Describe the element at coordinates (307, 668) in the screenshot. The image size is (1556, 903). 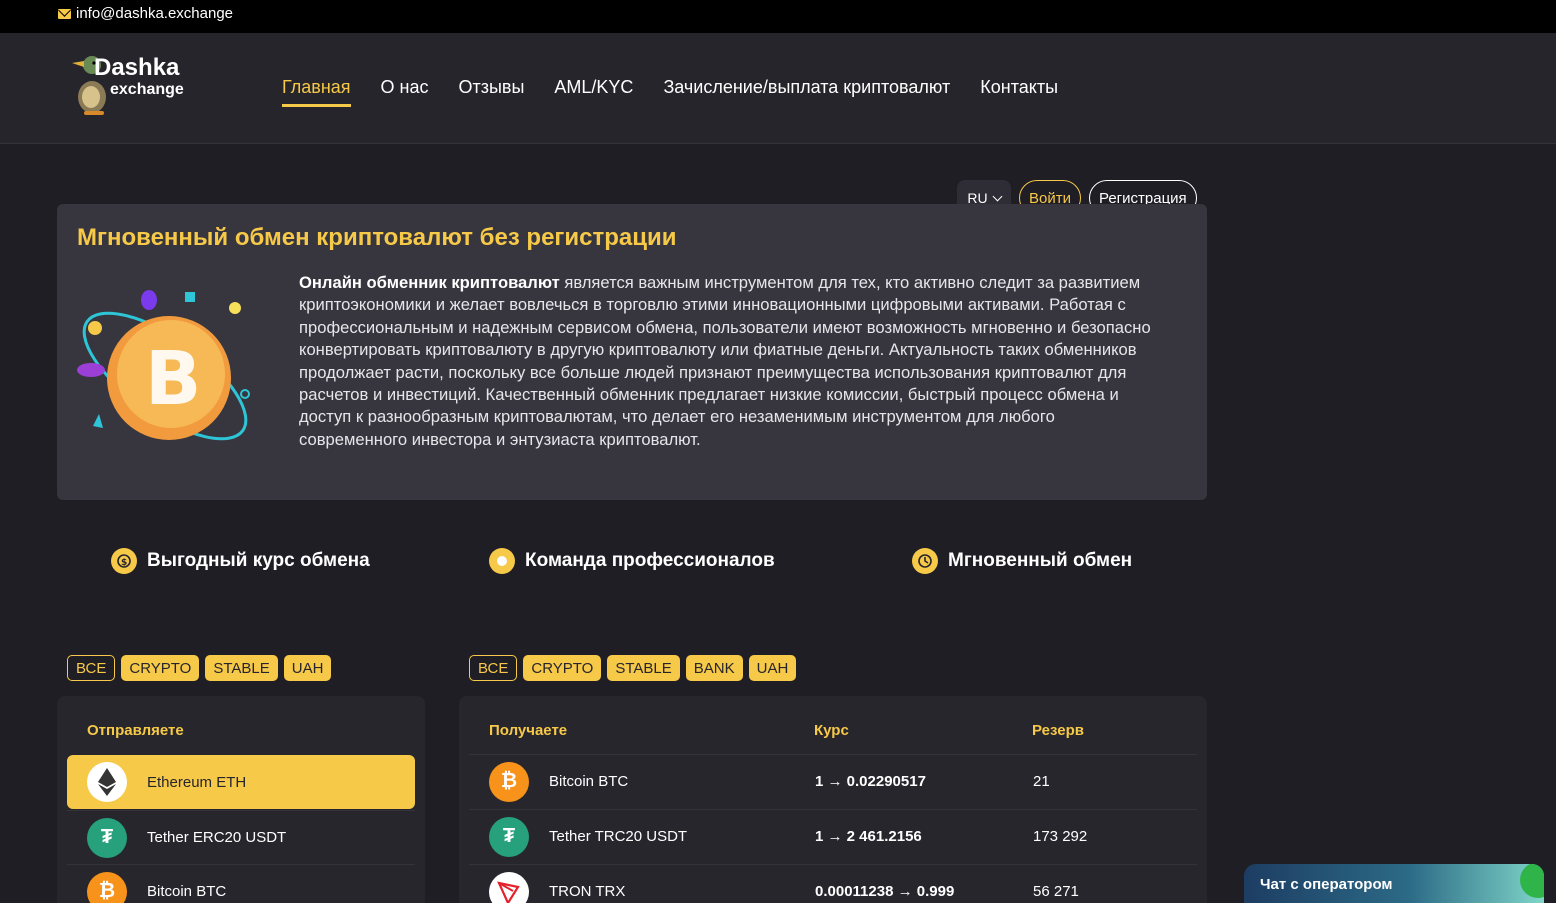
I see `send-filter-uah: UAH` at that location.